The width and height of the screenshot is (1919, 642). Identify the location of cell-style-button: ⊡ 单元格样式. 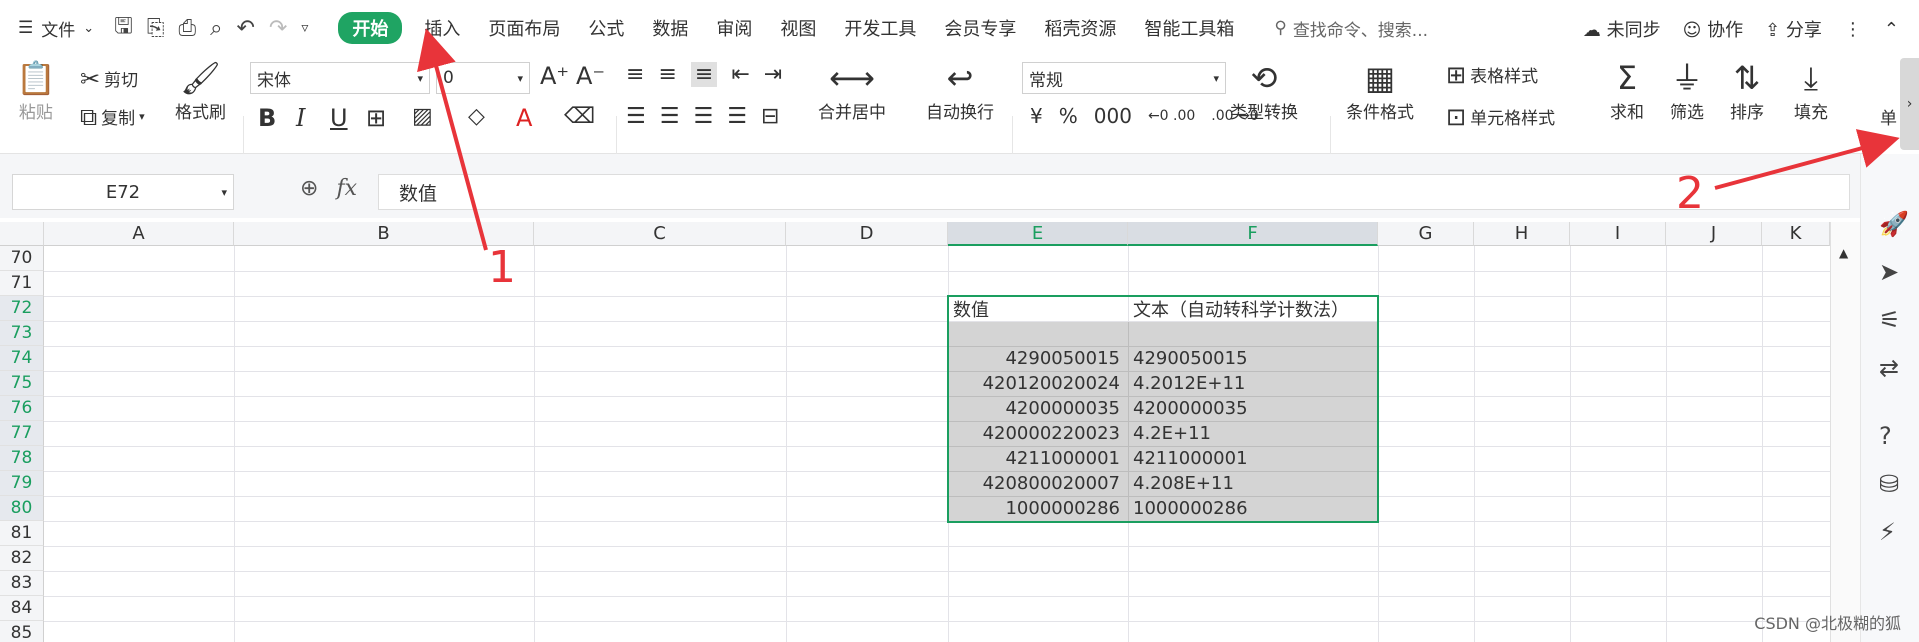
(1500, 117).